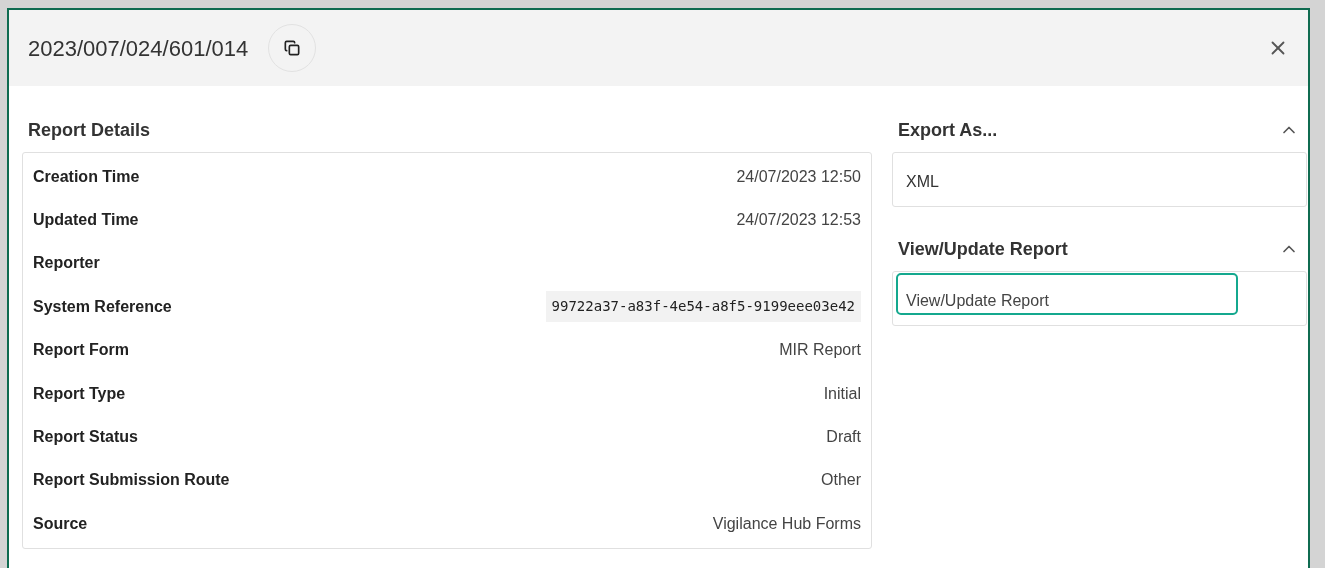 This screenshot has width=1325, height=568. I want to click on field-label: Creation Time, so click(86, 176).